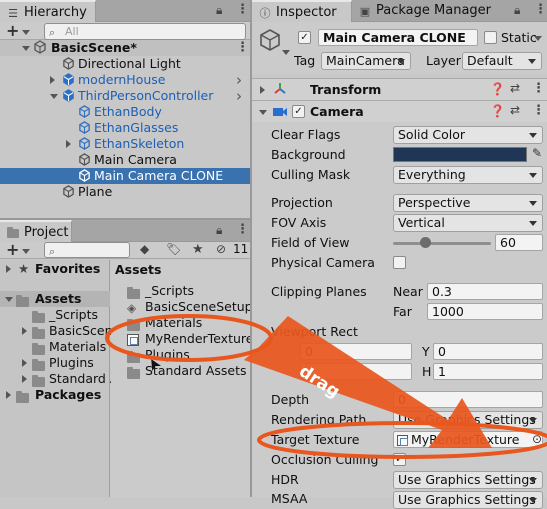 The height and width of the screenshot is (509, 547). I want to click on camera-header: ✓ Camera ❓ ⇄ ⋮, so click(399, 111).